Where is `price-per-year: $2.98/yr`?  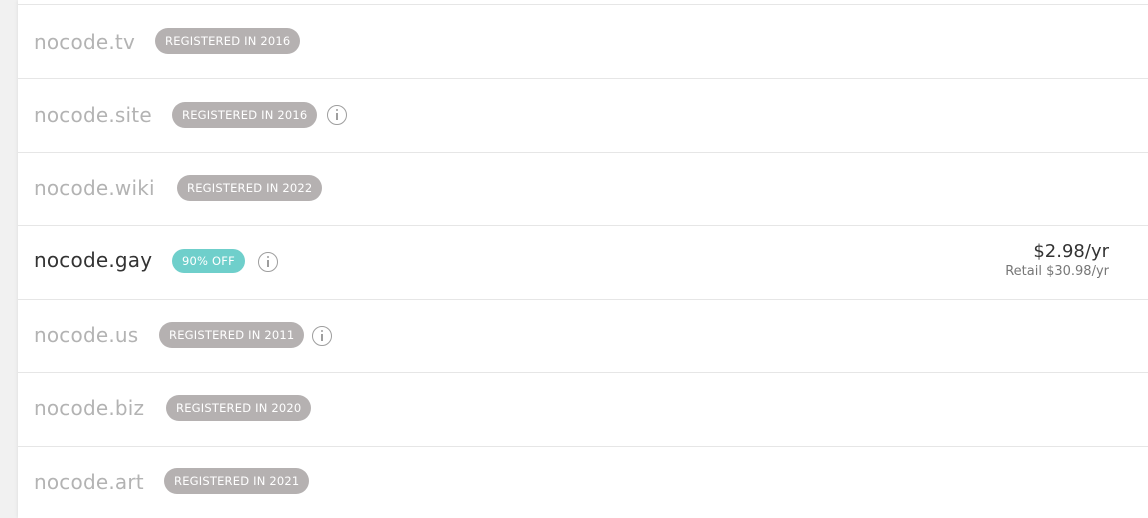
price-per-year: $2.98/yr is located at coordinates (1071, 251).